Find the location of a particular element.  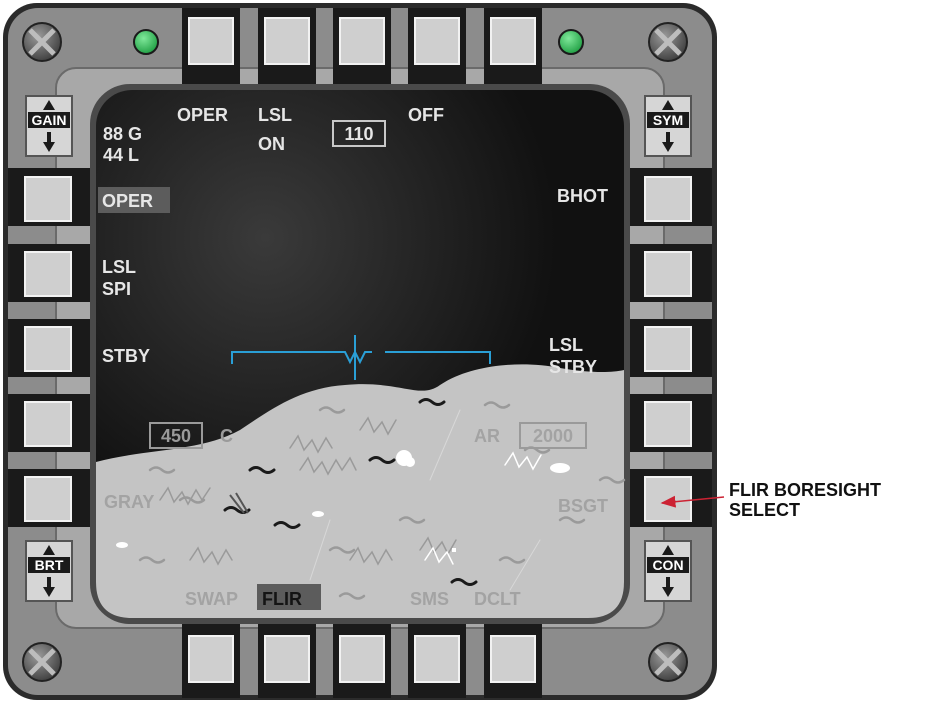

con-rocker: CON is located at coordinates (668, 571).